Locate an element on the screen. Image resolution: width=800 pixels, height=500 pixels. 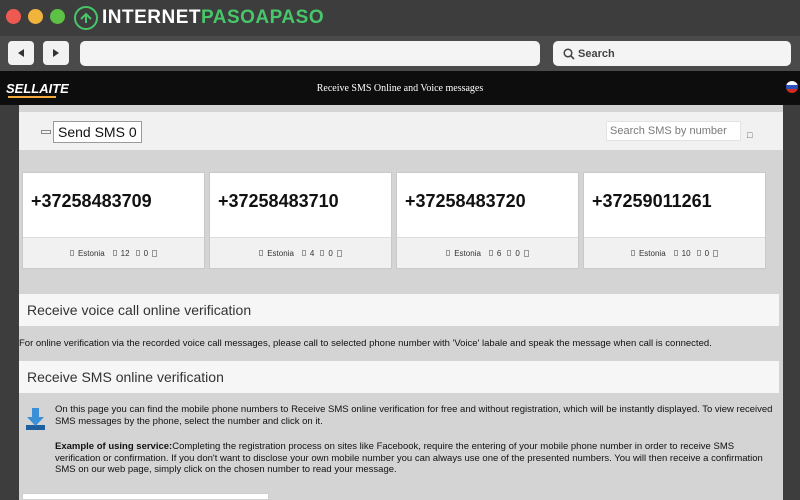
back-button is located at coordinates (21, 53).